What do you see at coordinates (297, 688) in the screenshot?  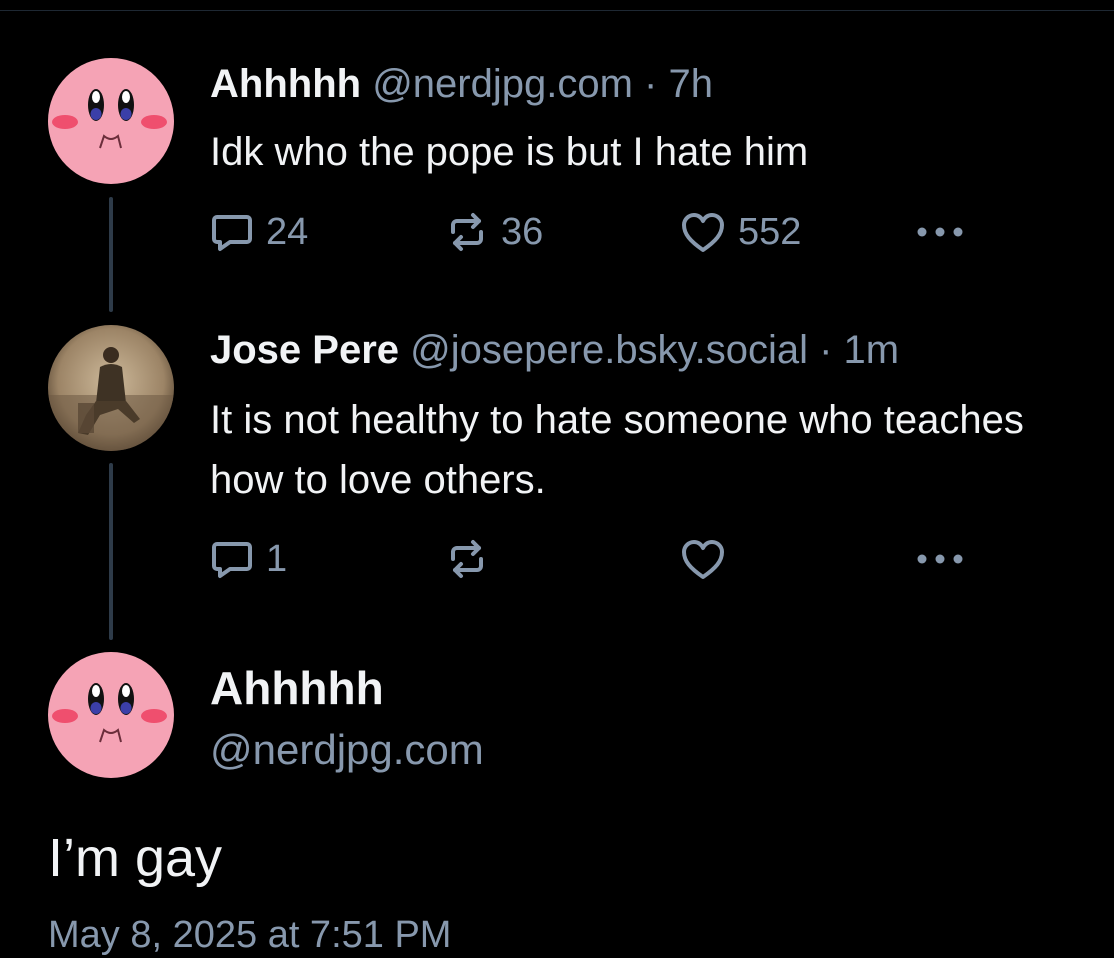 I see `main-display-name: Ahhhhh` at bounding box center [297, 688].